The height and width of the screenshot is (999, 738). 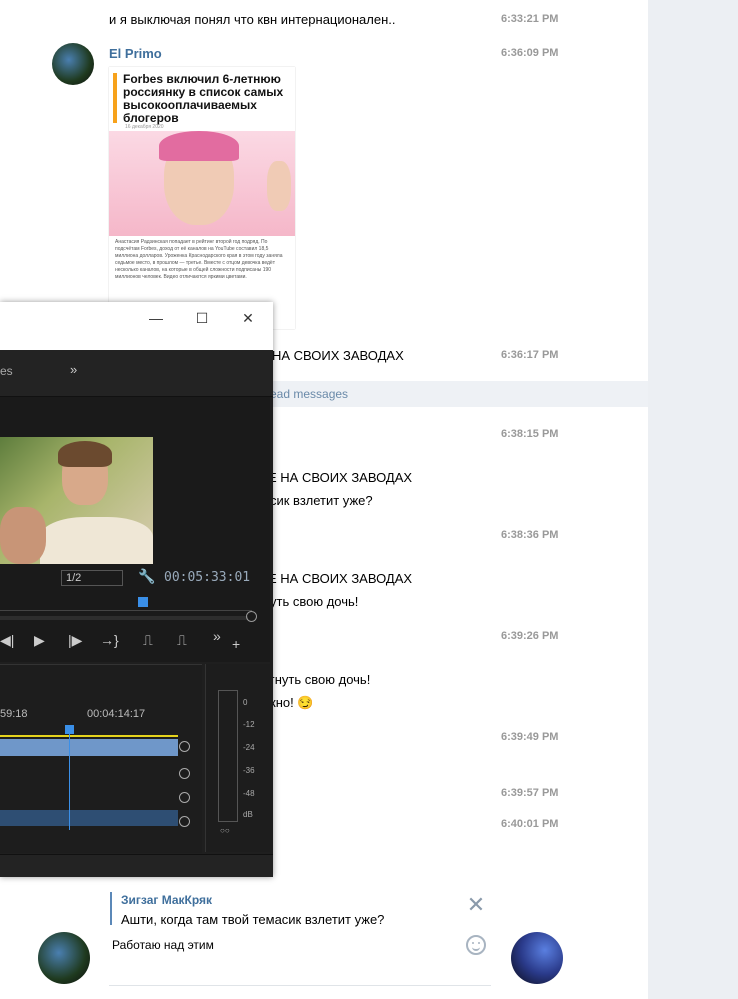 I want to click on reply-accent, so click(x=111, y=908).